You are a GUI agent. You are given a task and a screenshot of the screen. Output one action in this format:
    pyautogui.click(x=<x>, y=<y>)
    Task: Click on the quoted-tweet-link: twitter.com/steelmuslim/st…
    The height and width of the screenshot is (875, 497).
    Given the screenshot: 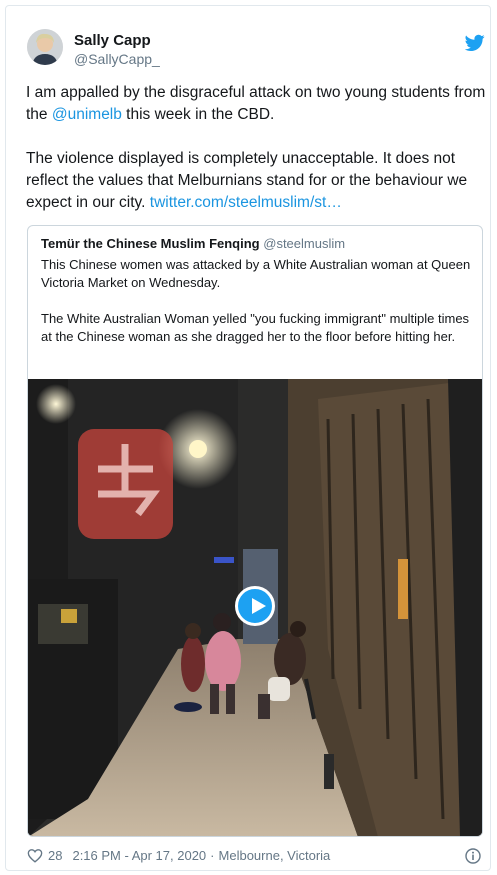 What is the action you would take?
    pyautogui.click(x=246, y=202)
    